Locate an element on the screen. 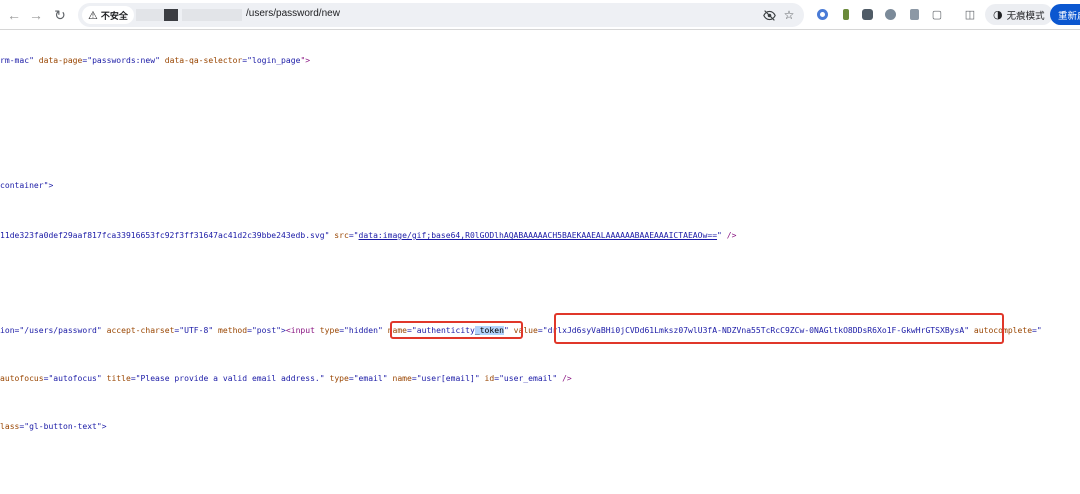 The height and width of the screenshot is (494, 1080). url-text: /users/password/new is located at coordinates (293, 13).